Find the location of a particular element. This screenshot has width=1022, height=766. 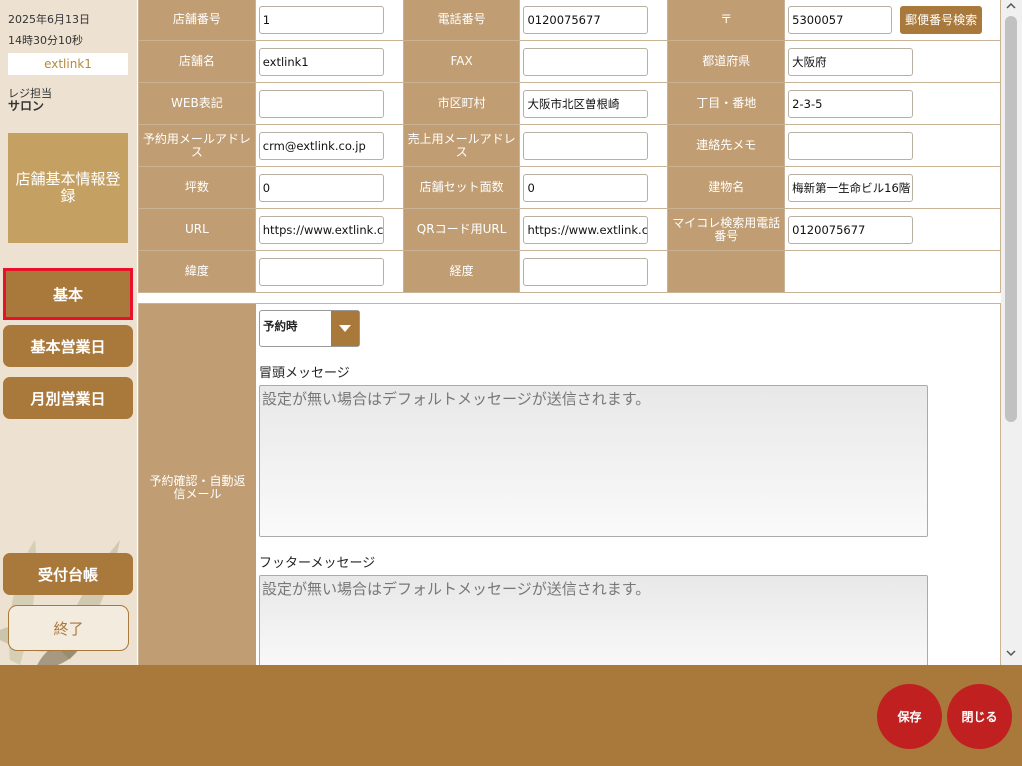

auto-reply-mail-label: 予約確認・自動返信メール is located at coordinates (197, 484).